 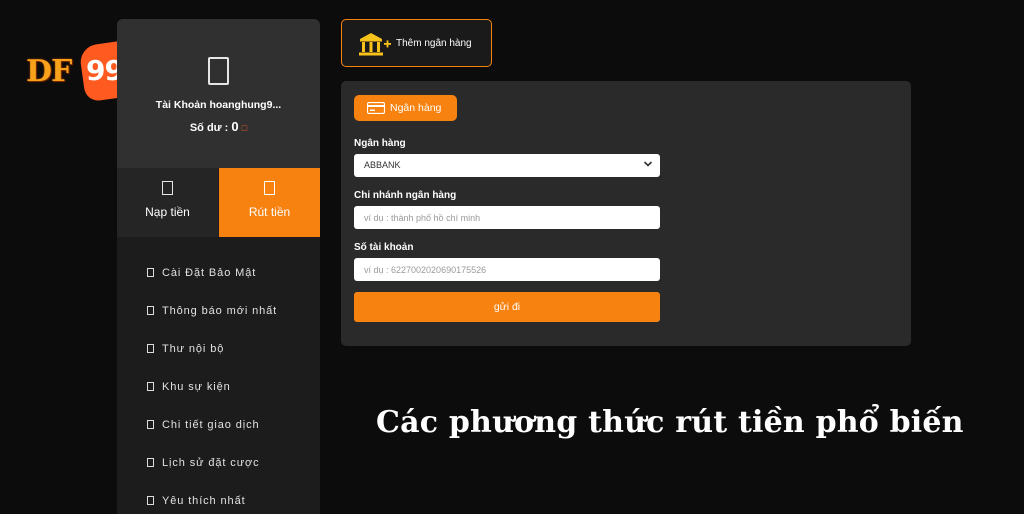 I want to click on bank-plus-icon, so click(x=375, y=44).